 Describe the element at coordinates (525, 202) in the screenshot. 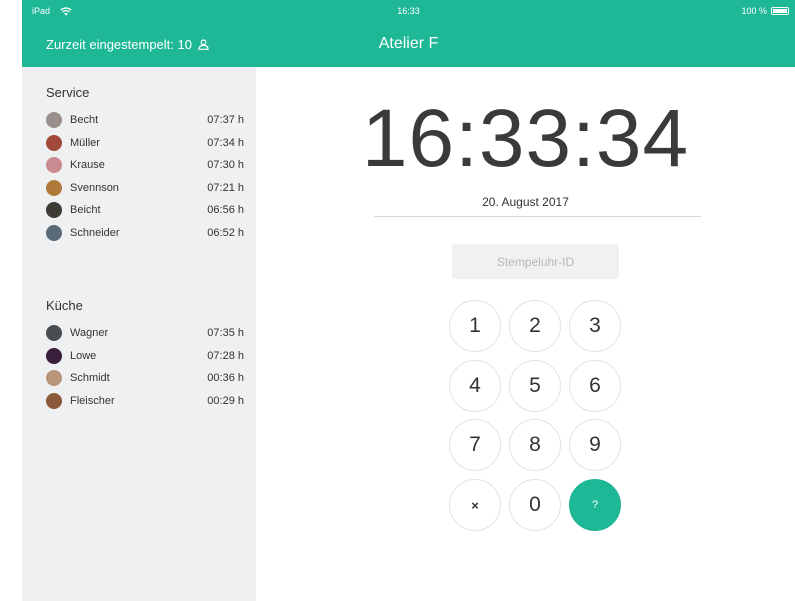

I see `current-date: 20. August 2017` at that location.